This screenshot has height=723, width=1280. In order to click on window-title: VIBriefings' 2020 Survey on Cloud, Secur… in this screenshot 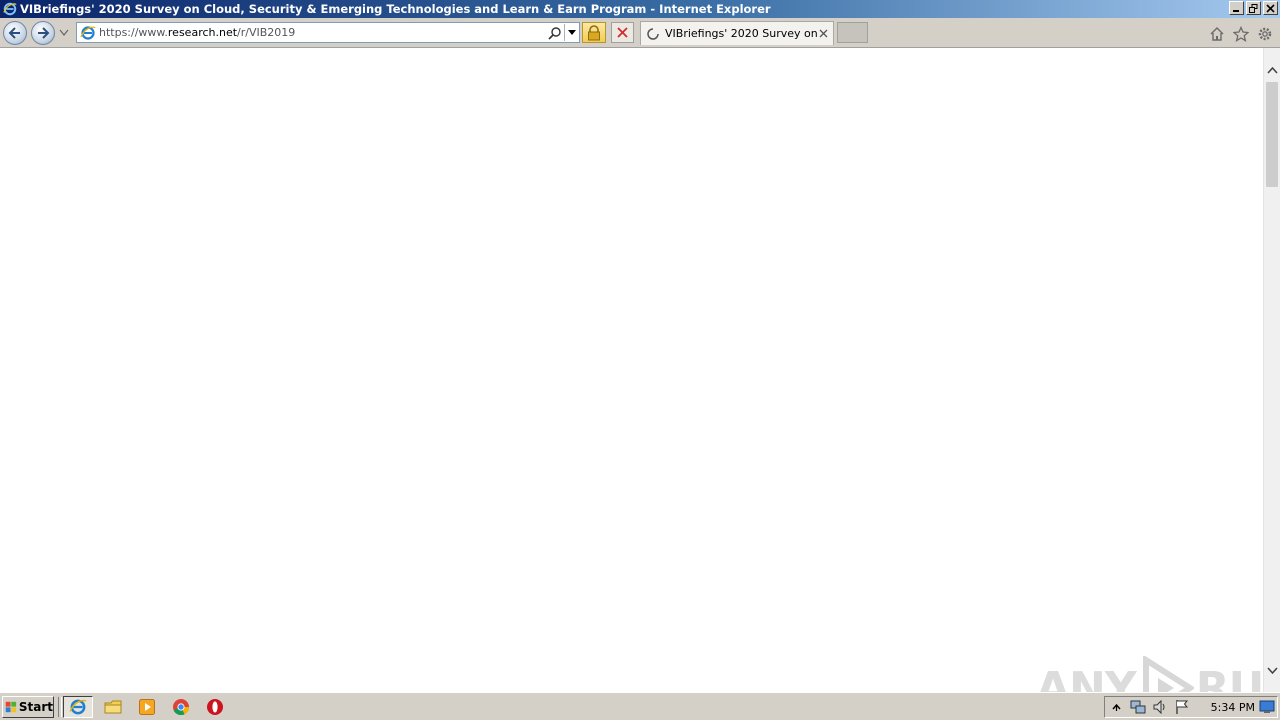, I will do `click(395, 9)`.